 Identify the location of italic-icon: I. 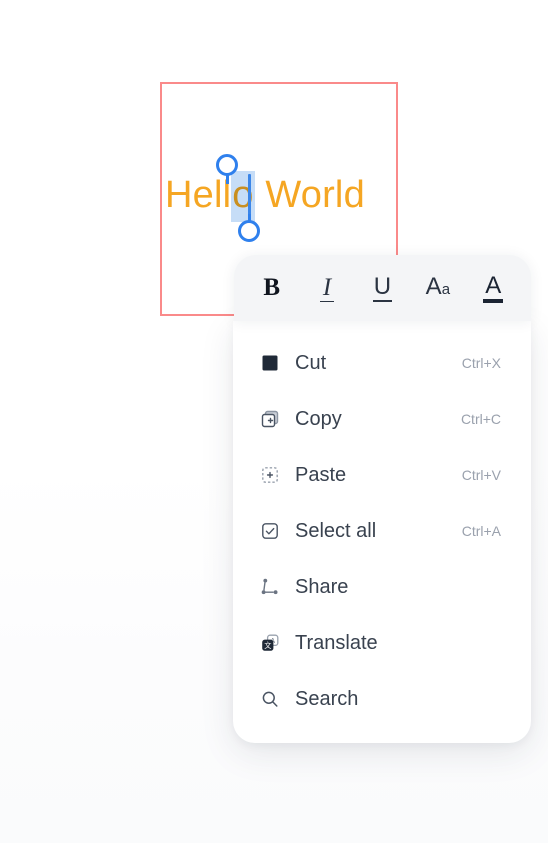
(327, 288).